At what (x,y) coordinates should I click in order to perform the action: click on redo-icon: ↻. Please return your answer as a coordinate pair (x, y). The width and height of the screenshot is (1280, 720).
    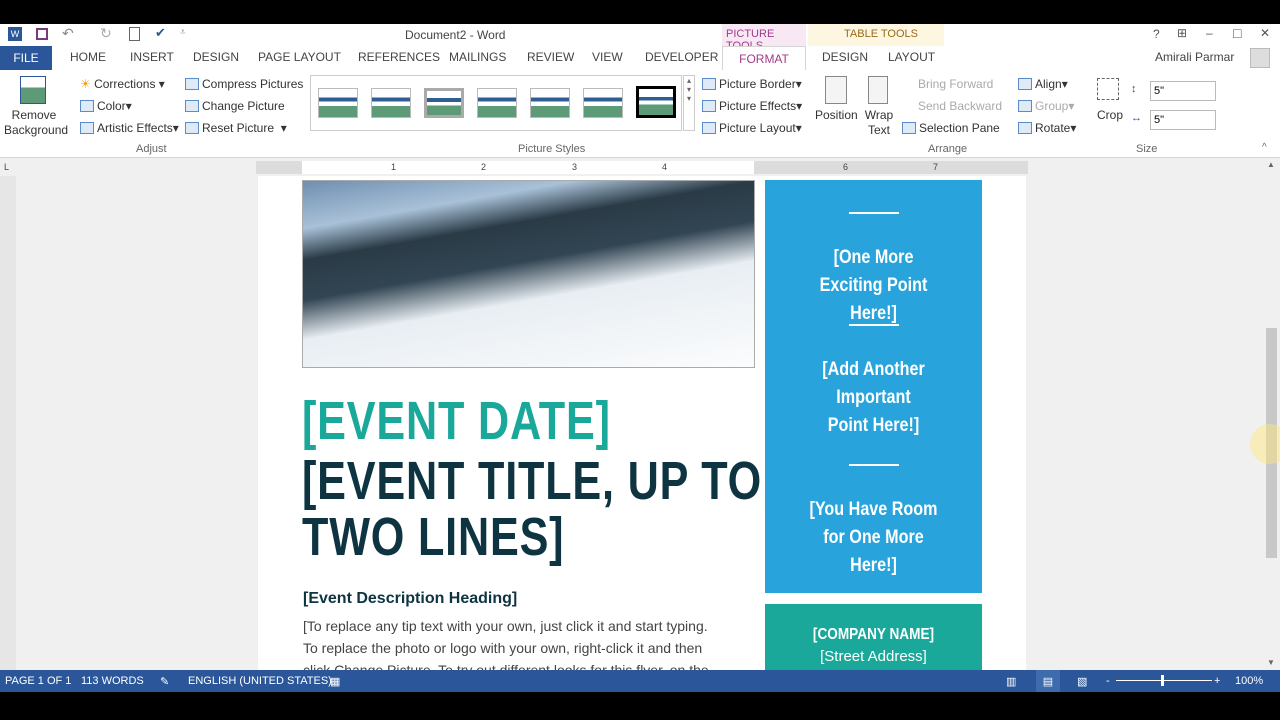
    Looking at the image, I should click on (106, 33).